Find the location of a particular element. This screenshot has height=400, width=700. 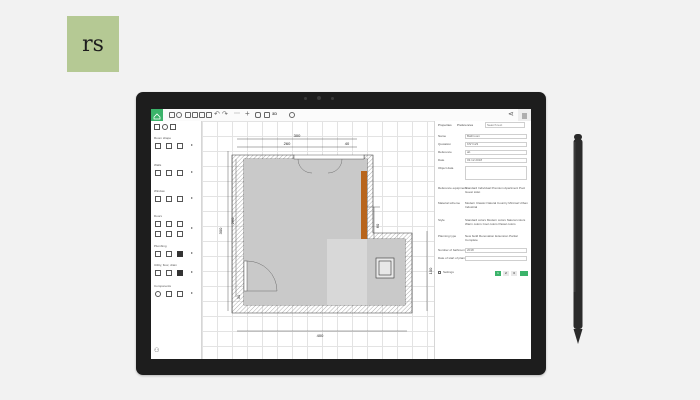

component-bath-icon is located at coordinates (158, 294).